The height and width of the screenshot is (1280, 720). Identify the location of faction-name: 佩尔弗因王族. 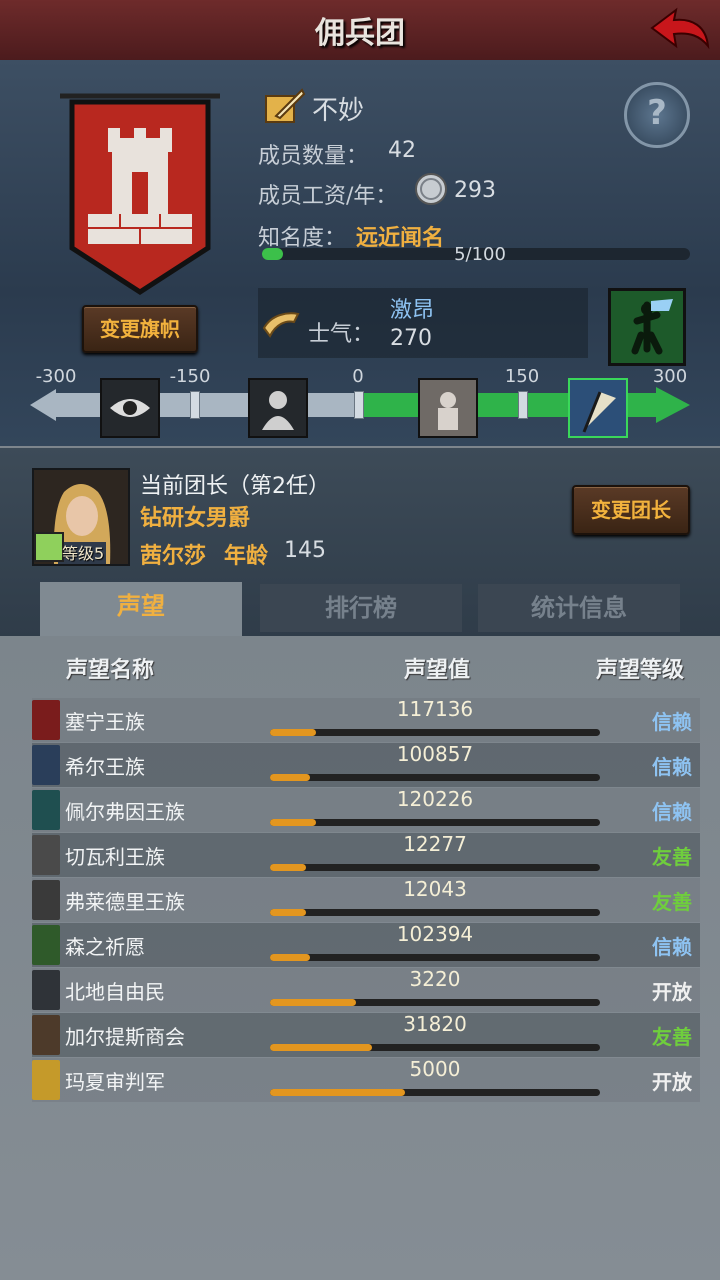
(125, 812).